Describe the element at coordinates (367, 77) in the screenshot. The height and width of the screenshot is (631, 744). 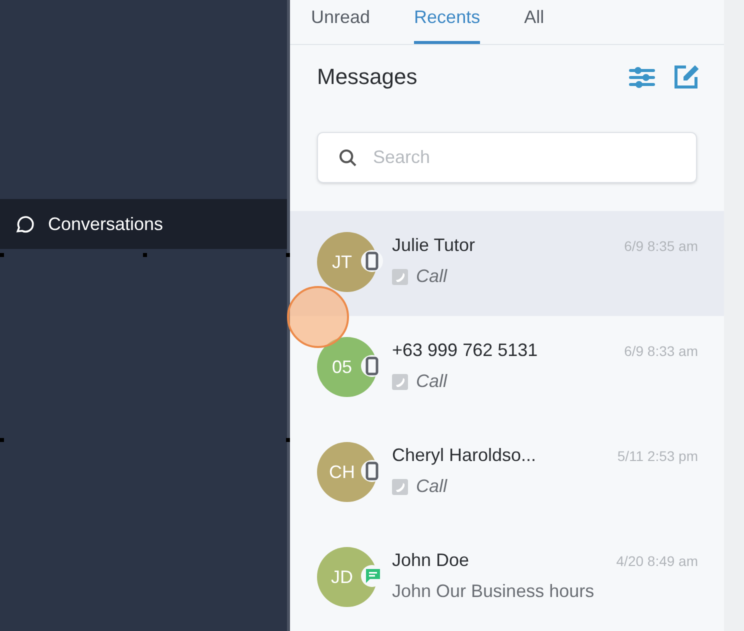
I see `panel-title: Messages` at that location.